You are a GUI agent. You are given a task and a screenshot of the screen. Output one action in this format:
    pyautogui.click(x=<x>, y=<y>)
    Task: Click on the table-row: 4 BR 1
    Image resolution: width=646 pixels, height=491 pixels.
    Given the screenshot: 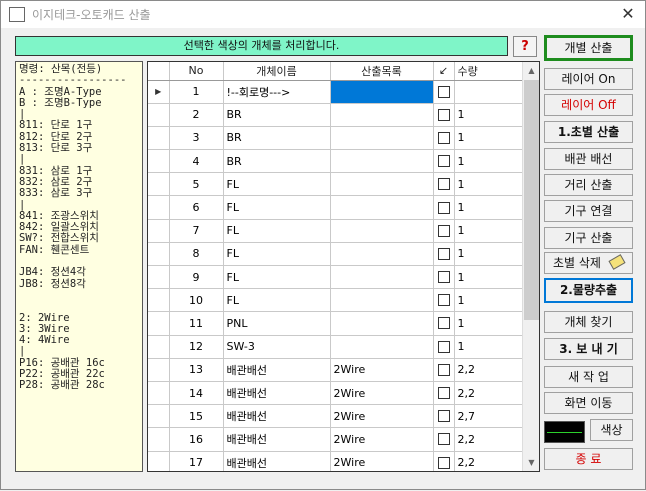 What is the action you would take?
    pyautogui.click(x=336, y=161)
    